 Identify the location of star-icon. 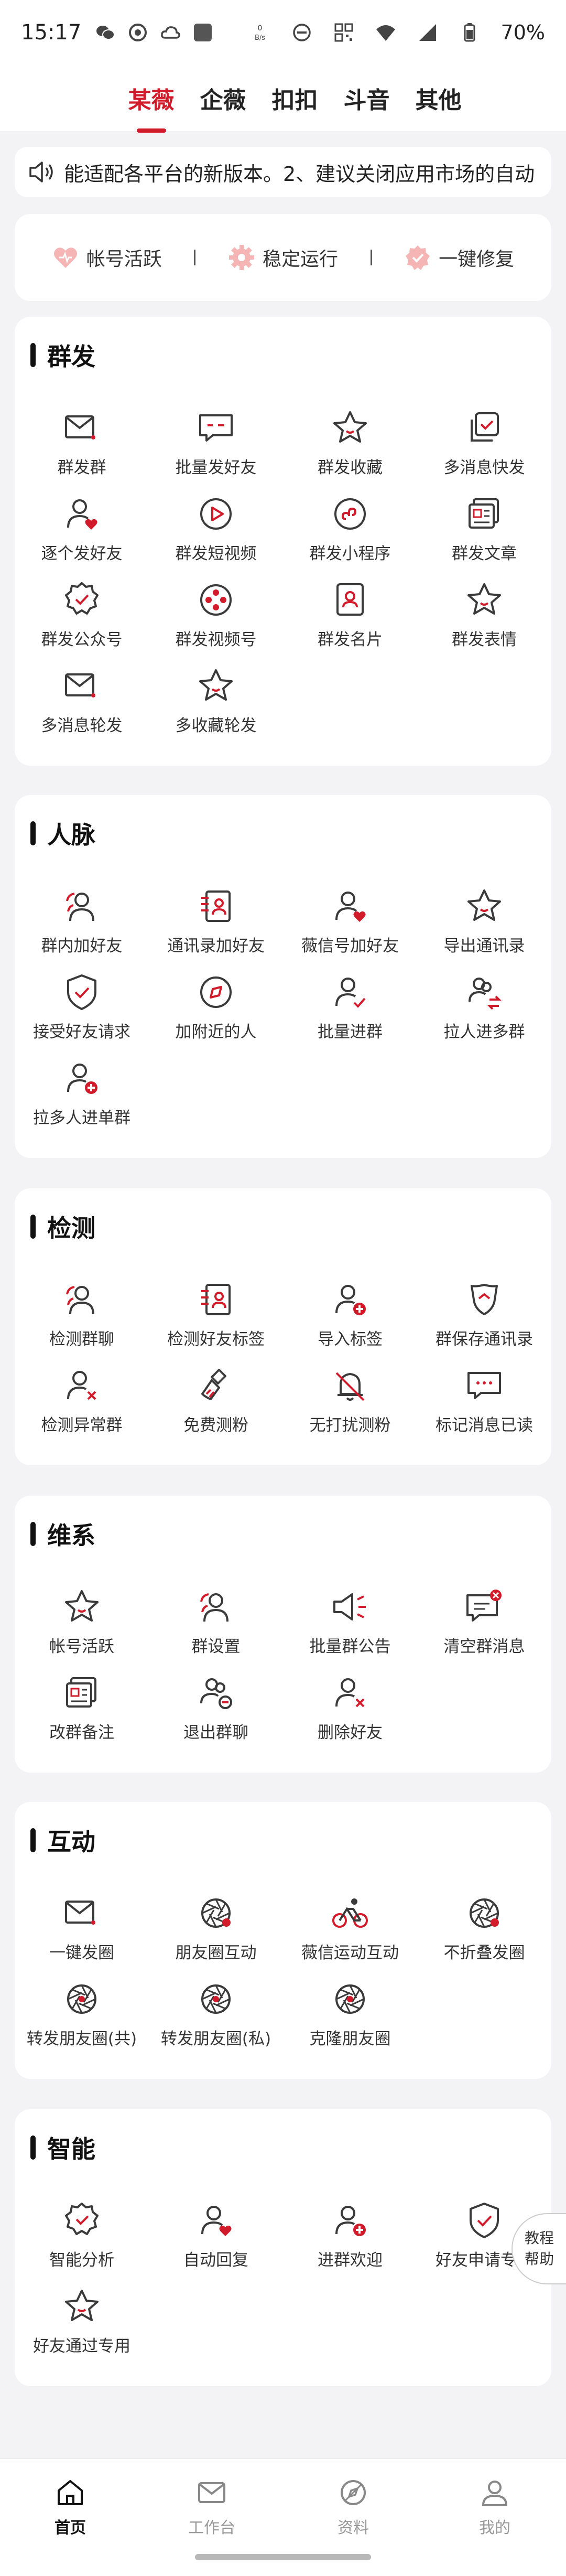
(350, 428).